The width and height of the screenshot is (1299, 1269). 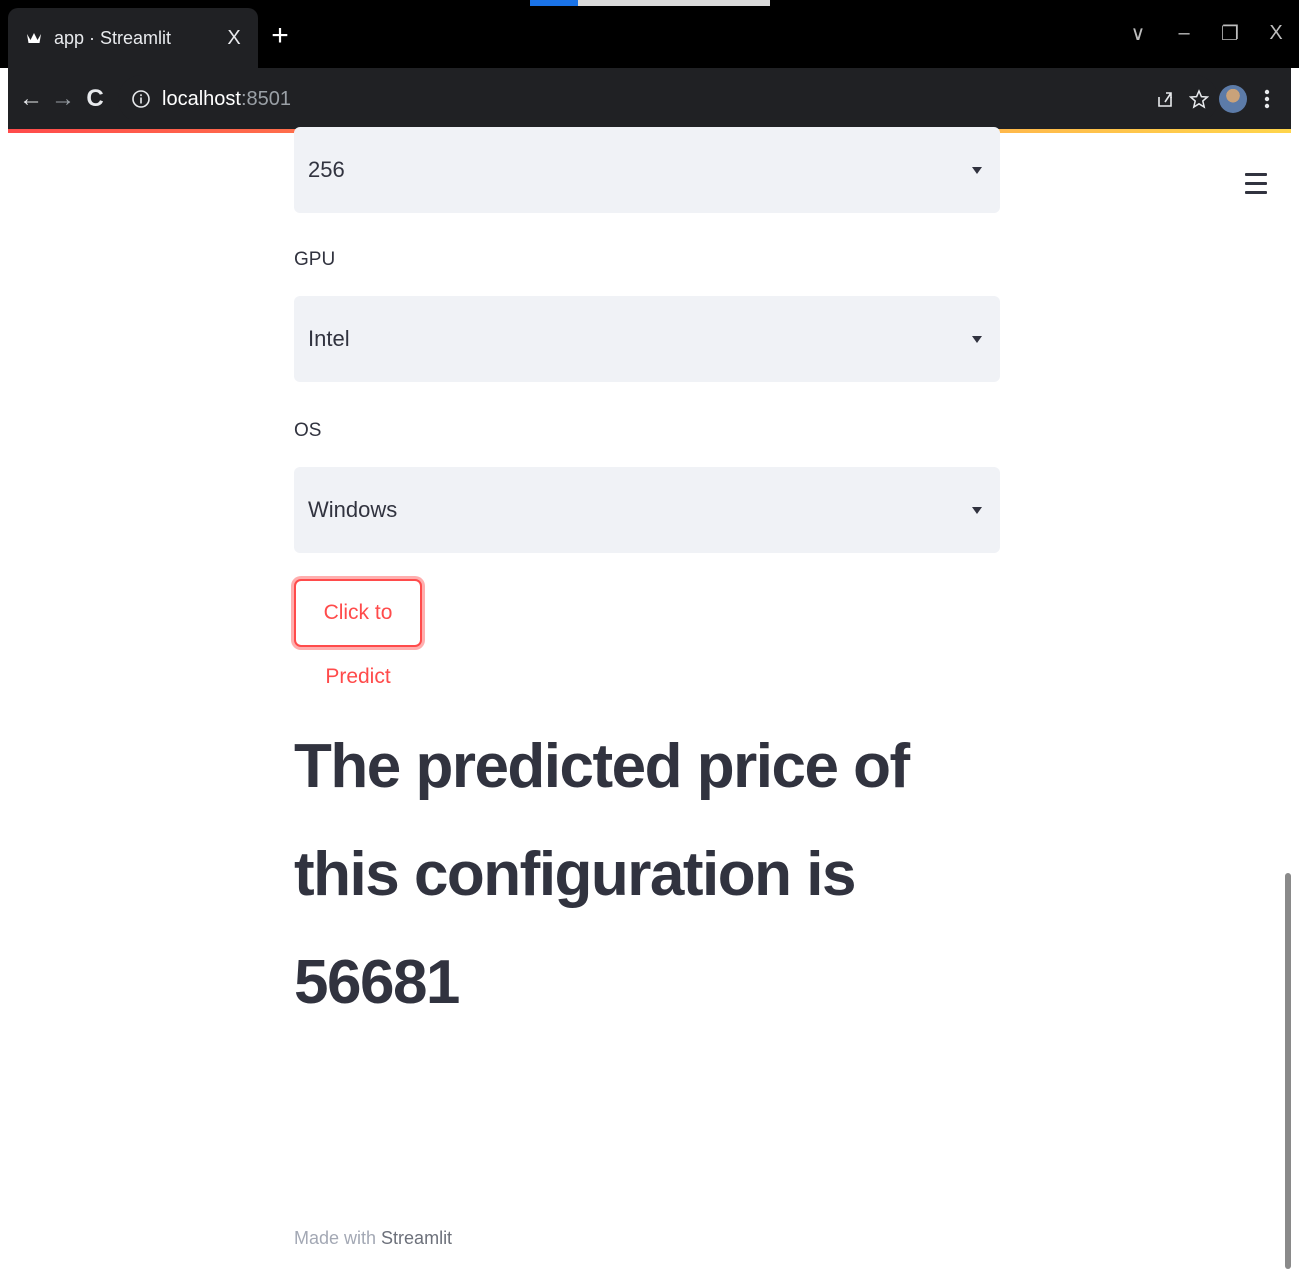 What do you see at coordinates (315, 259) in the screenshot?
I see `gpu-label: GPU` at bounding box center [315, 259].